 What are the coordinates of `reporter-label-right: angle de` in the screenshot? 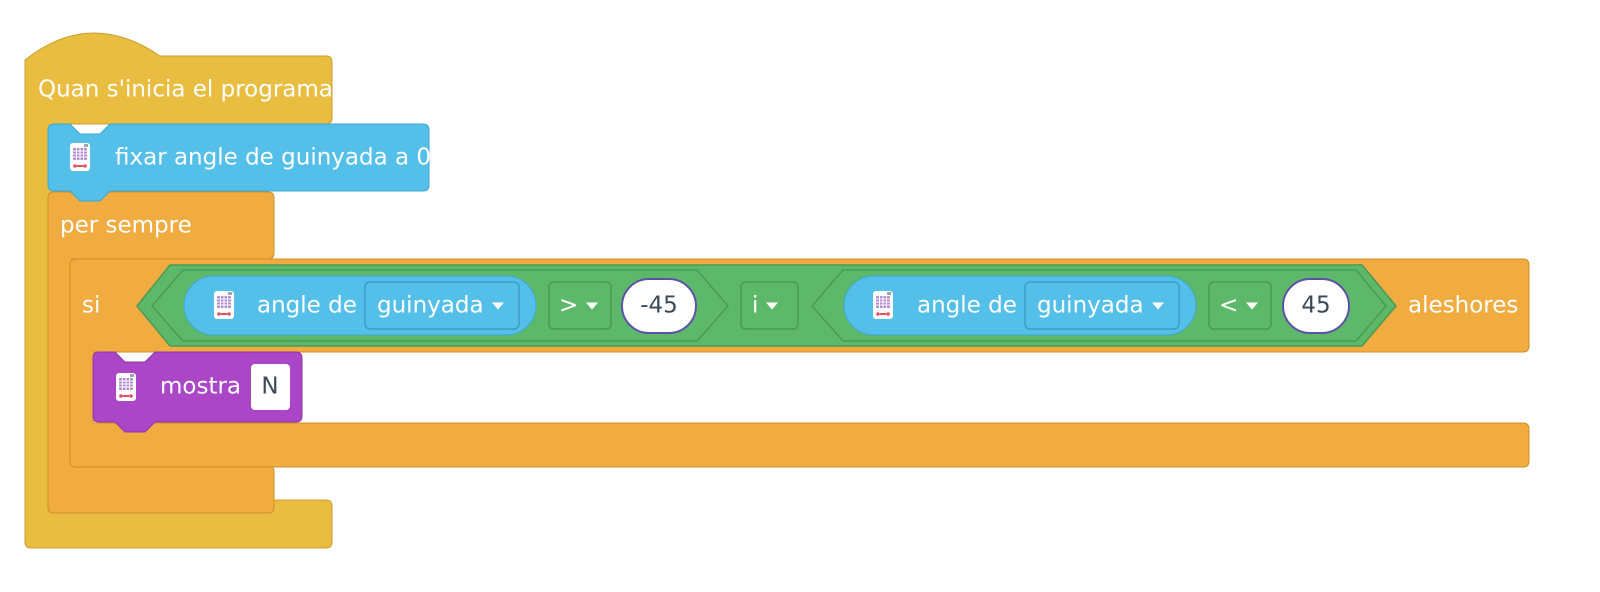 It's located at (967, 305).